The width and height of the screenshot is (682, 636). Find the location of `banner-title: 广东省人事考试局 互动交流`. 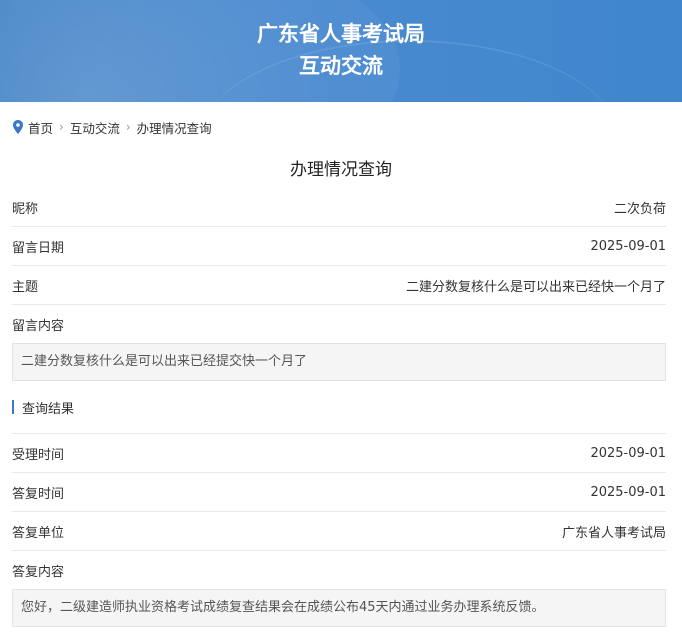

banner-title: 广东省人事考试局 互动交流 is located at coordinates (341, 50).